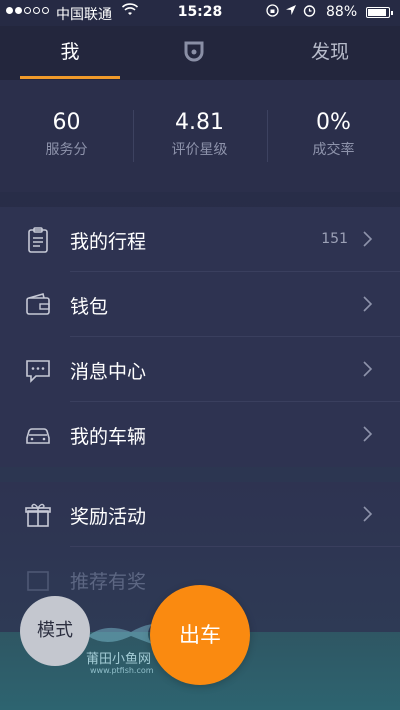 This screenshot has height=710, width=400. What do you see at coordinates (200, 304) in the screenshot?
I see `menu-item-wallet: 钱包` at bounding box center [200, 304].